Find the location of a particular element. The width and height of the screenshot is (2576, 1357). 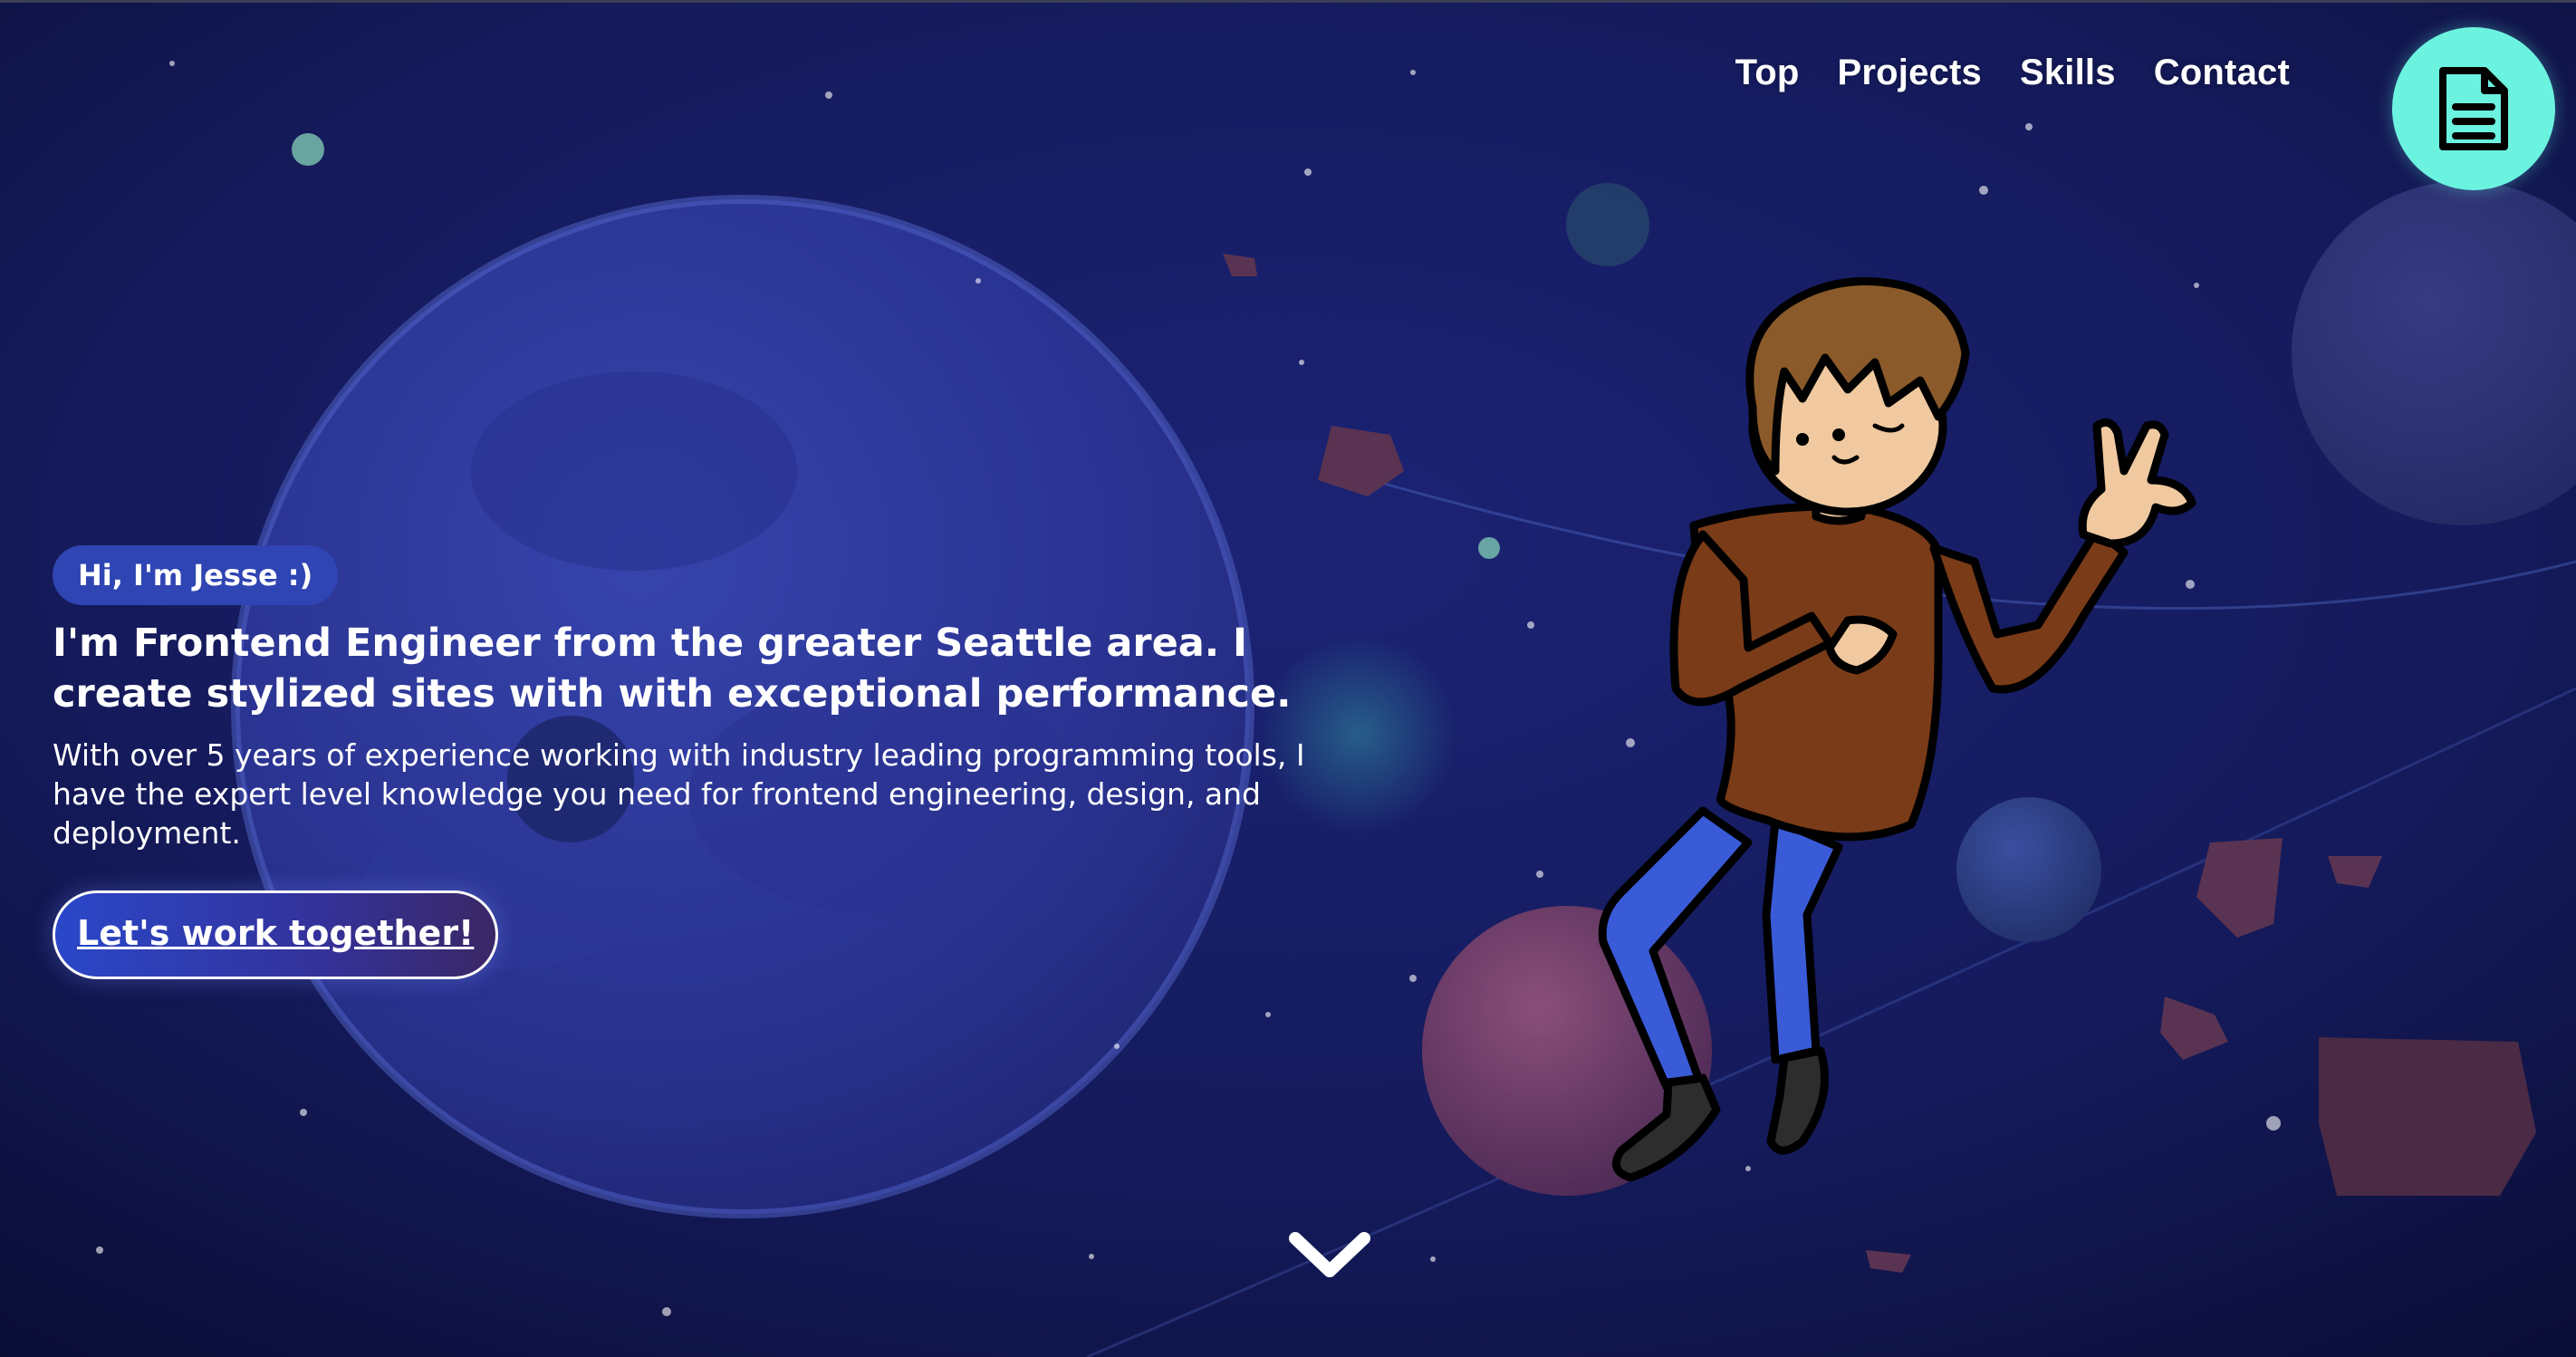

document-icon is located at coordinates (2473, 108).